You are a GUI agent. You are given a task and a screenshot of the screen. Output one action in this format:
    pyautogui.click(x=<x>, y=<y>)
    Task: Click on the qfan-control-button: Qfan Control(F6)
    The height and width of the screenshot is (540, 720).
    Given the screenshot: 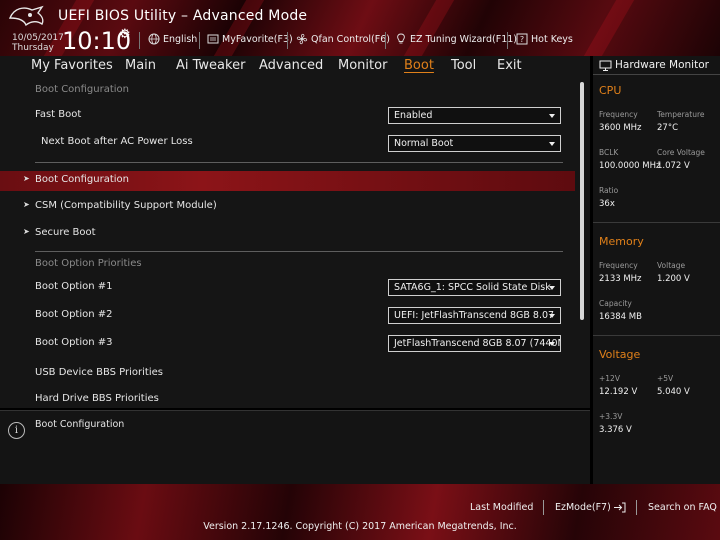 What is the action you would take?
    pyautogui.click(x=343, y=39)
    